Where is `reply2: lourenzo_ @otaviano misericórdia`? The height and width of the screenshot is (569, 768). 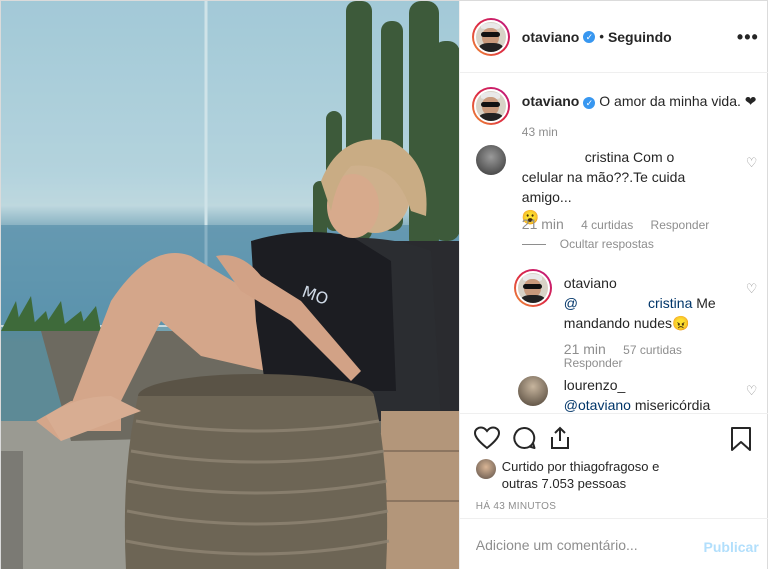 reply2: lourenzo_ @otaviano misericórdia is located at coordinates (651, 394).